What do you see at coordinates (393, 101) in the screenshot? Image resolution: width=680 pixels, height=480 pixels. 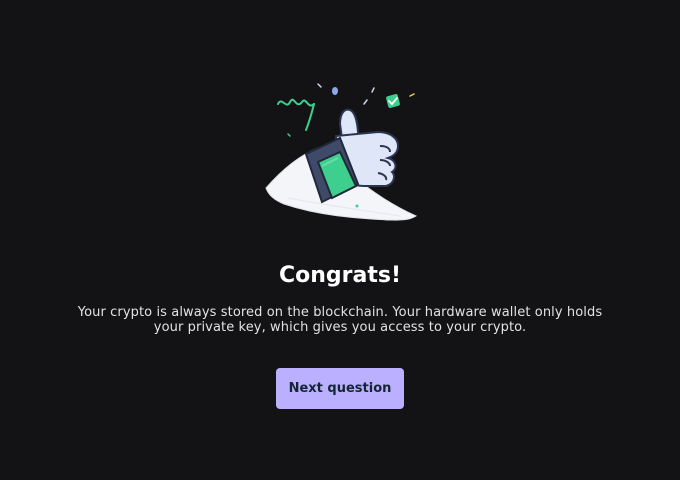 I see `check-badge-icon` at bounding box center [393, 101].